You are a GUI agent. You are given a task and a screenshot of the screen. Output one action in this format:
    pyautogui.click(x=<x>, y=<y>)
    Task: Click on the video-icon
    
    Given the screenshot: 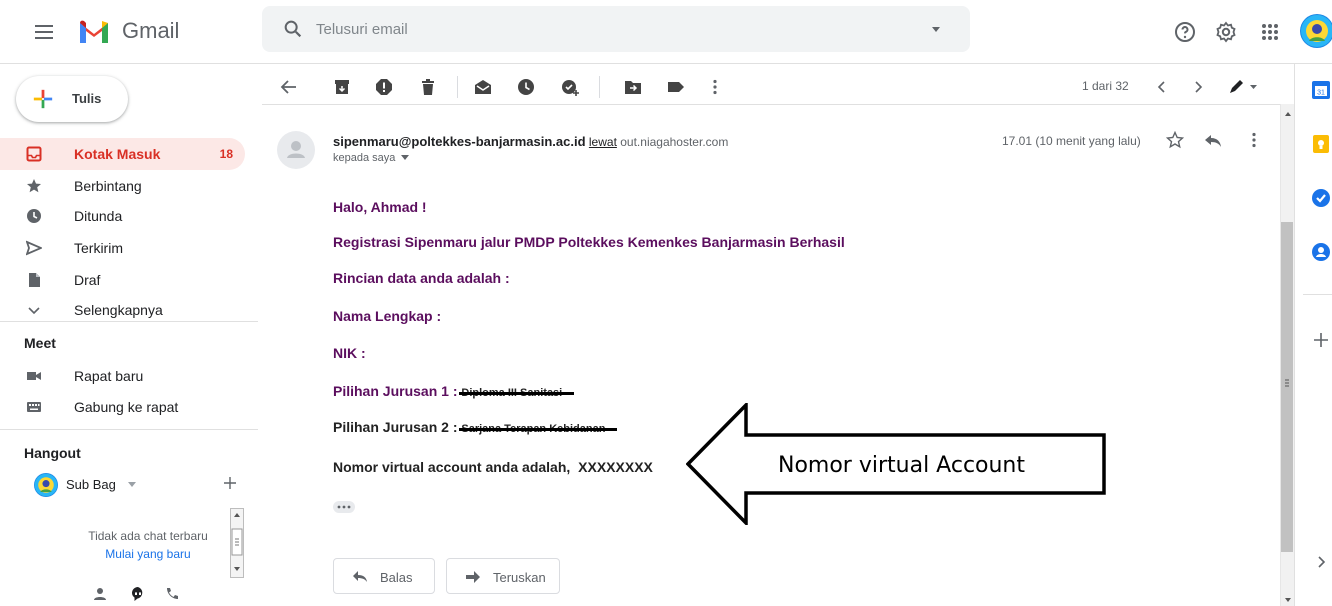 What is the action you would take?
    pyautogui.click(x=34, y=376)
    